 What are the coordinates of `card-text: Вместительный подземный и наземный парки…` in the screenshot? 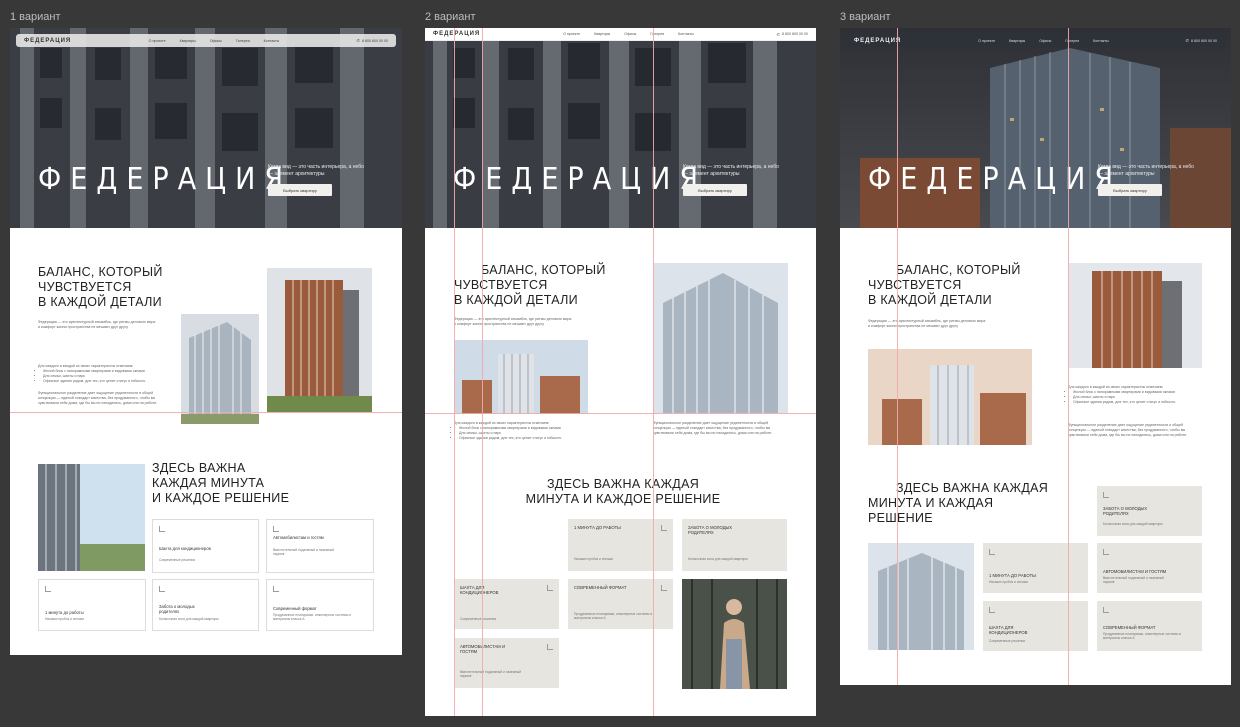 It's located at (491, 674).